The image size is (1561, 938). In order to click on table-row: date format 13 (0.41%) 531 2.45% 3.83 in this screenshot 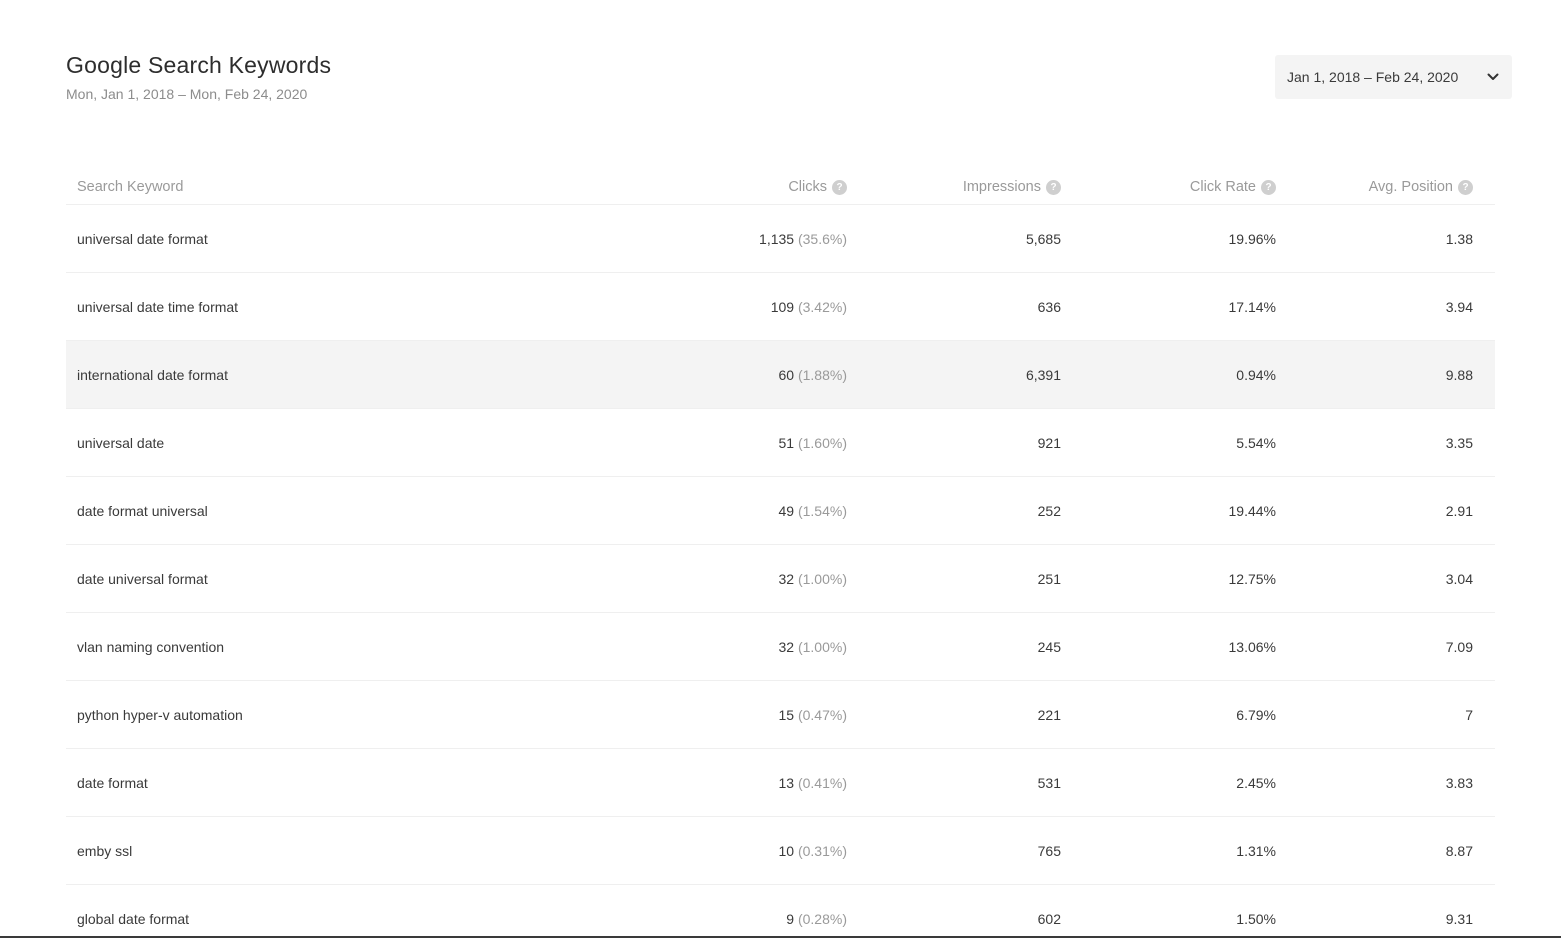, I will do `click(780, 783)`.